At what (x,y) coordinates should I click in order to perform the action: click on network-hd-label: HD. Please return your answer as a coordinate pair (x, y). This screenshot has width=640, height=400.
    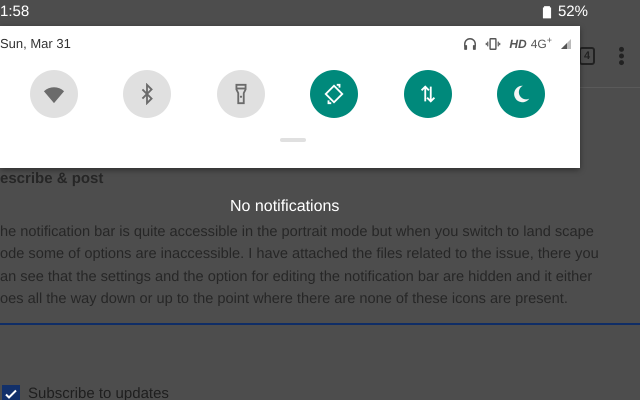
    Looking at the image, I should click on (518, 44).